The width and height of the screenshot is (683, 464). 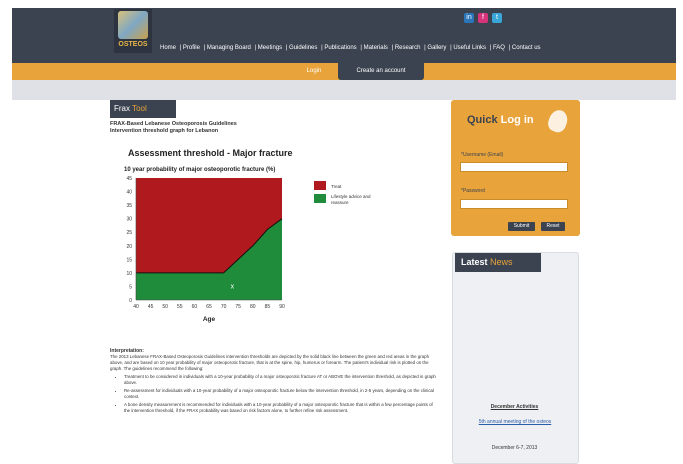 I want to click on news-item-date: December 6-7, 2013, so click(x=514, y=448).